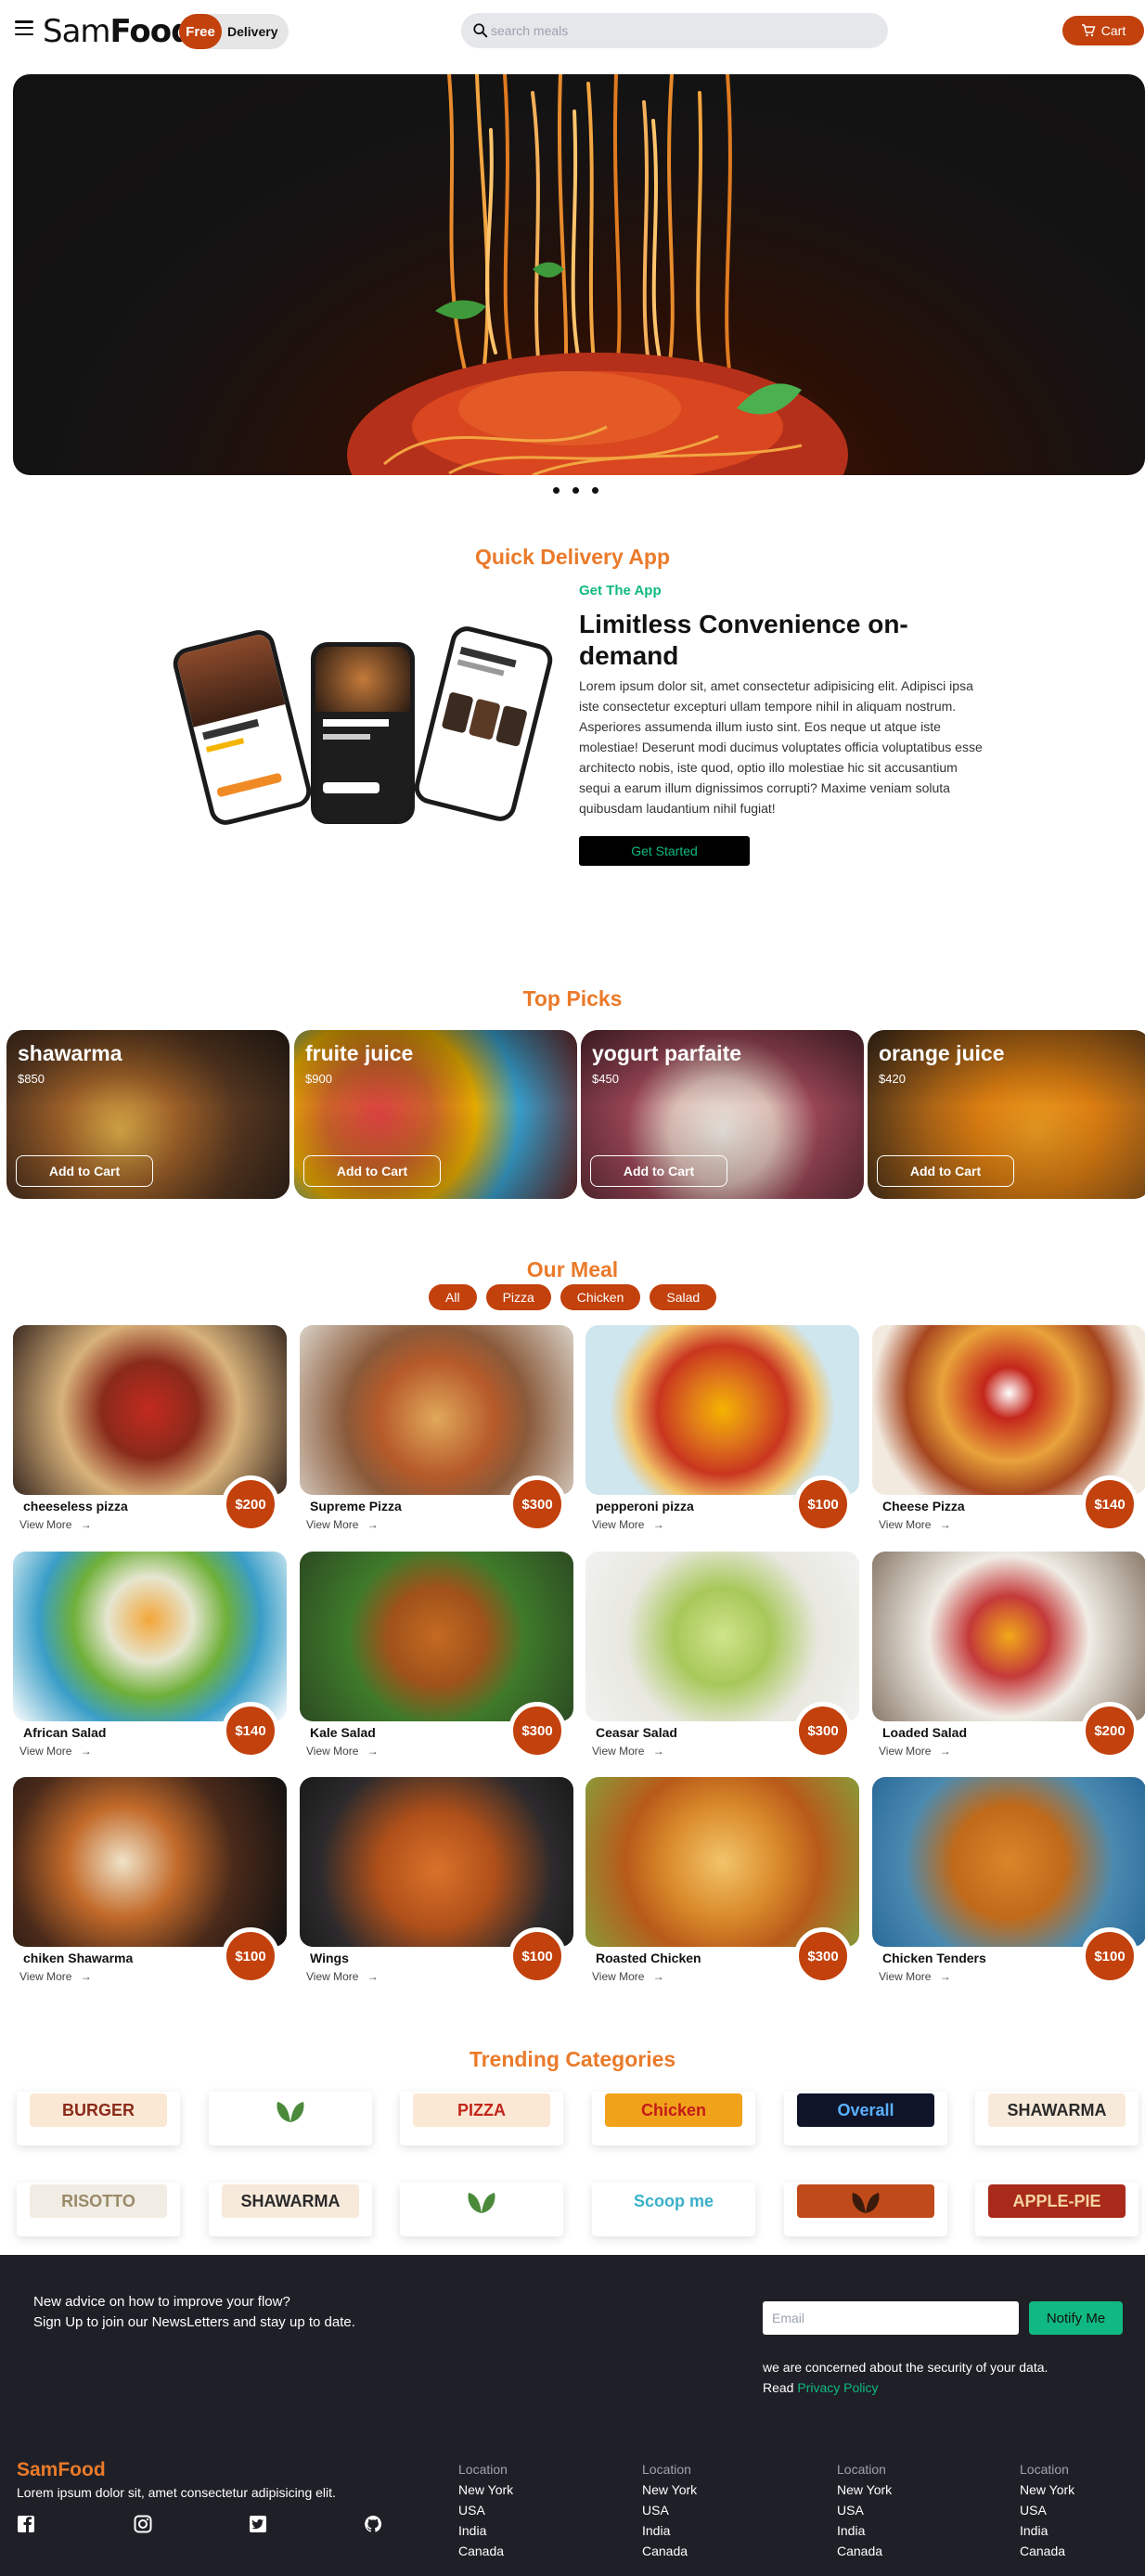 Image resolution: width=1145 pixels, height=2576 pixels. Describe the element at coordinates (1076, 2318) in the screenshot. I see `notify-me-button: Notify Me` at that location.